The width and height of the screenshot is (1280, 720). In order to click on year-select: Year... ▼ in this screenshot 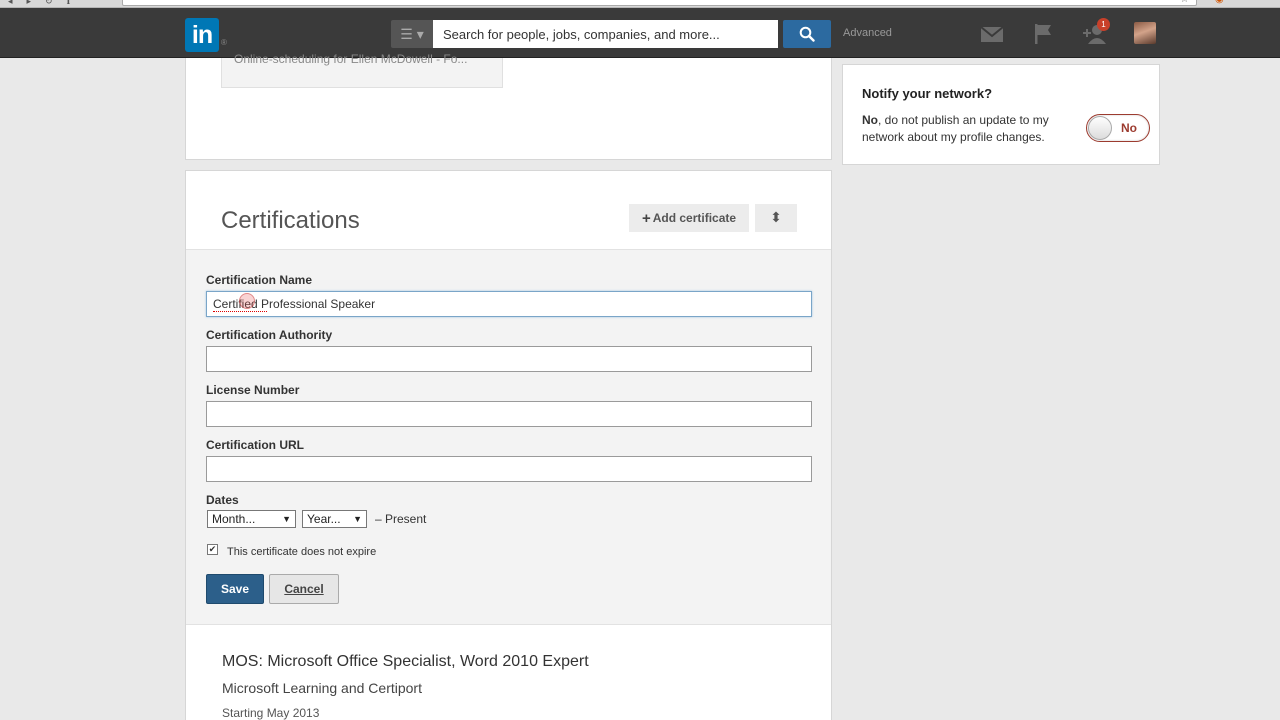, I will do `click(334, 519)`.